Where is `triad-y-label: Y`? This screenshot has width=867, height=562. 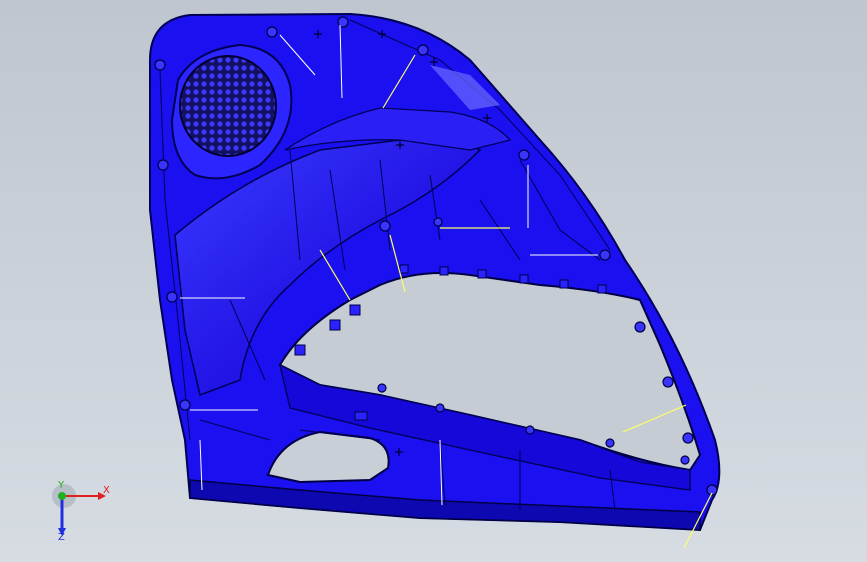
triad-y-label: Y is located at coordinates (61, 485).